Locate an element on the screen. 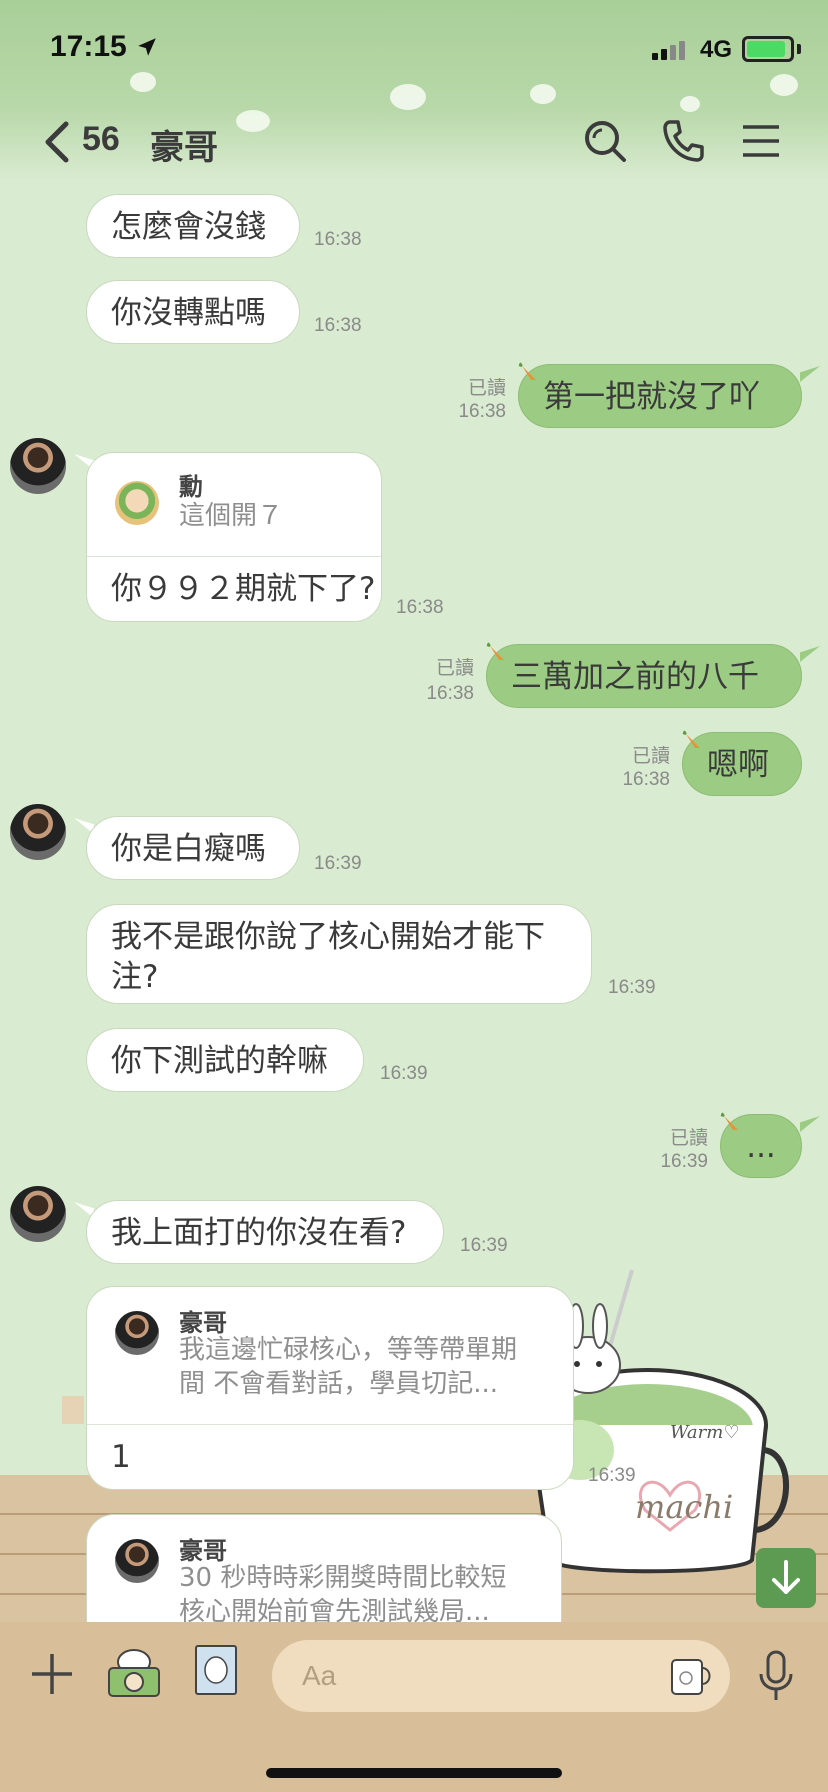 The height and width of the screenshot is (1792, 828). plus-icon is located at coordinates (52, 1674).